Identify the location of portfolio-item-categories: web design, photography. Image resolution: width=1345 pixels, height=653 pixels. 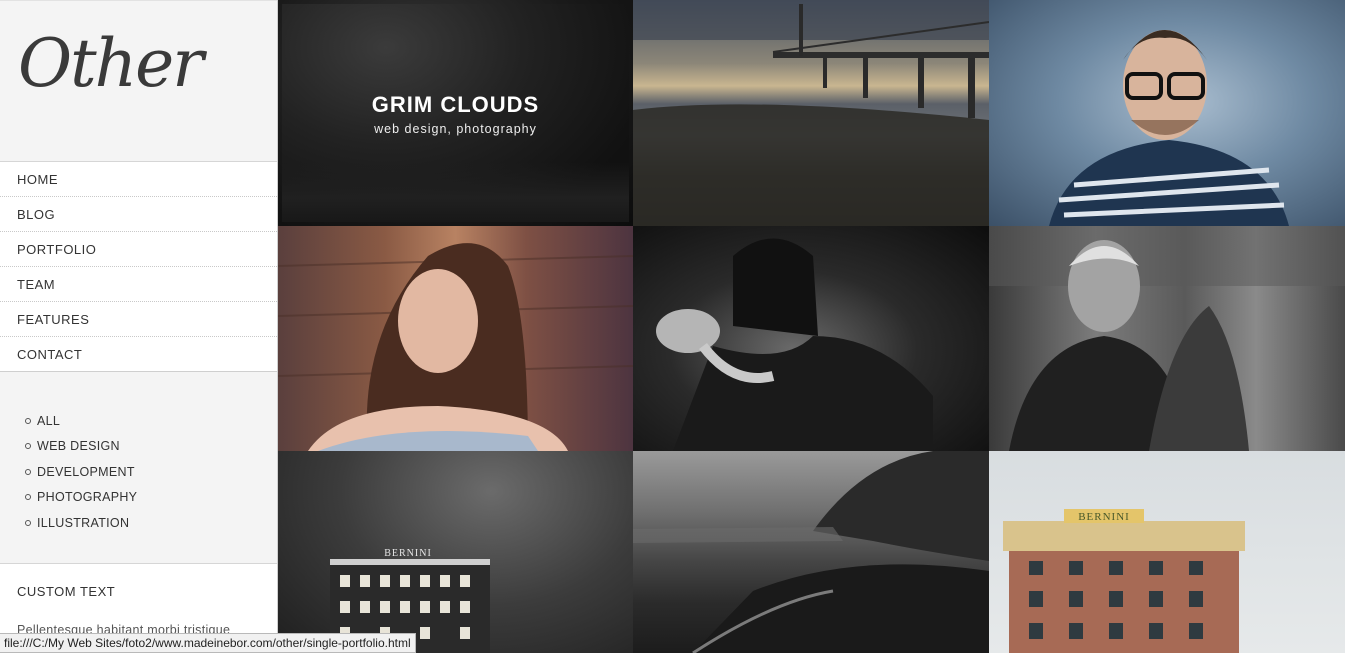
(455, 129).